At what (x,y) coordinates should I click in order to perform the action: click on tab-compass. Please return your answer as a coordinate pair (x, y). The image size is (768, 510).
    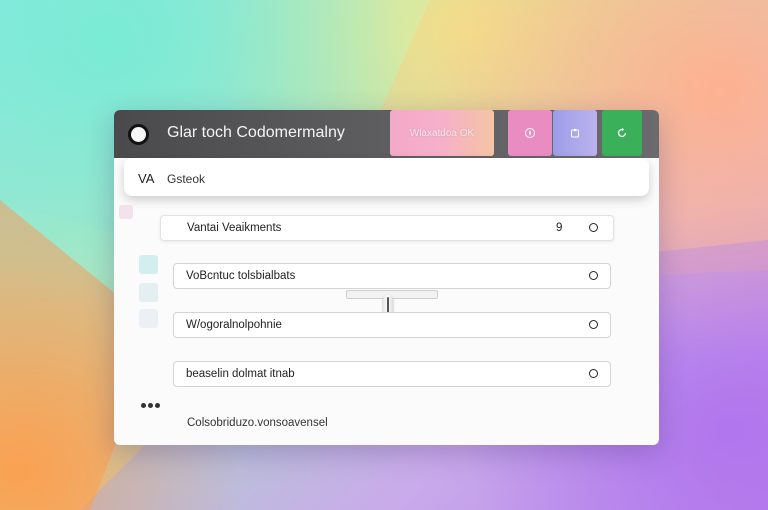
    Looking at the image, I should click on (530, 133).